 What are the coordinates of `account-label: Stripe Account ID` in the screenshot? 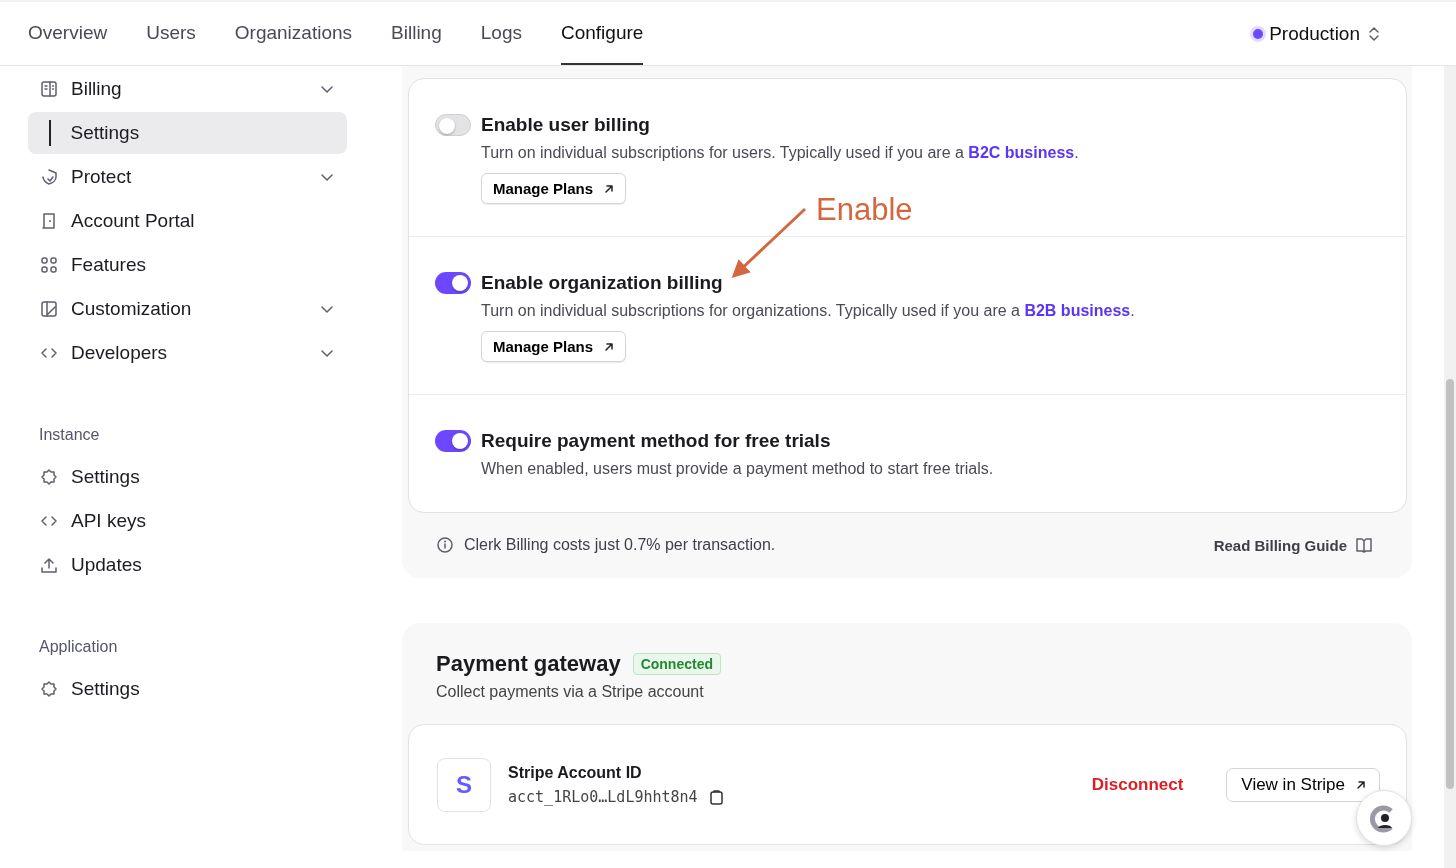 It's located at (575, 773).